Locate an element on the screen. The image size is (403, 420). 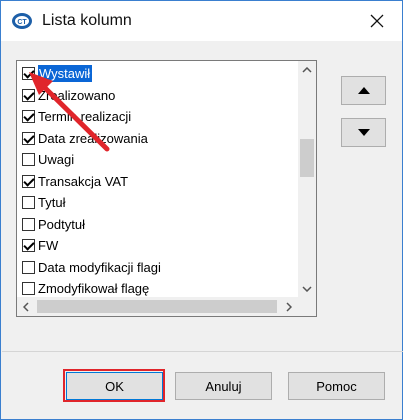
window-title: Lista kolumn is located at coordinates (87, 20).